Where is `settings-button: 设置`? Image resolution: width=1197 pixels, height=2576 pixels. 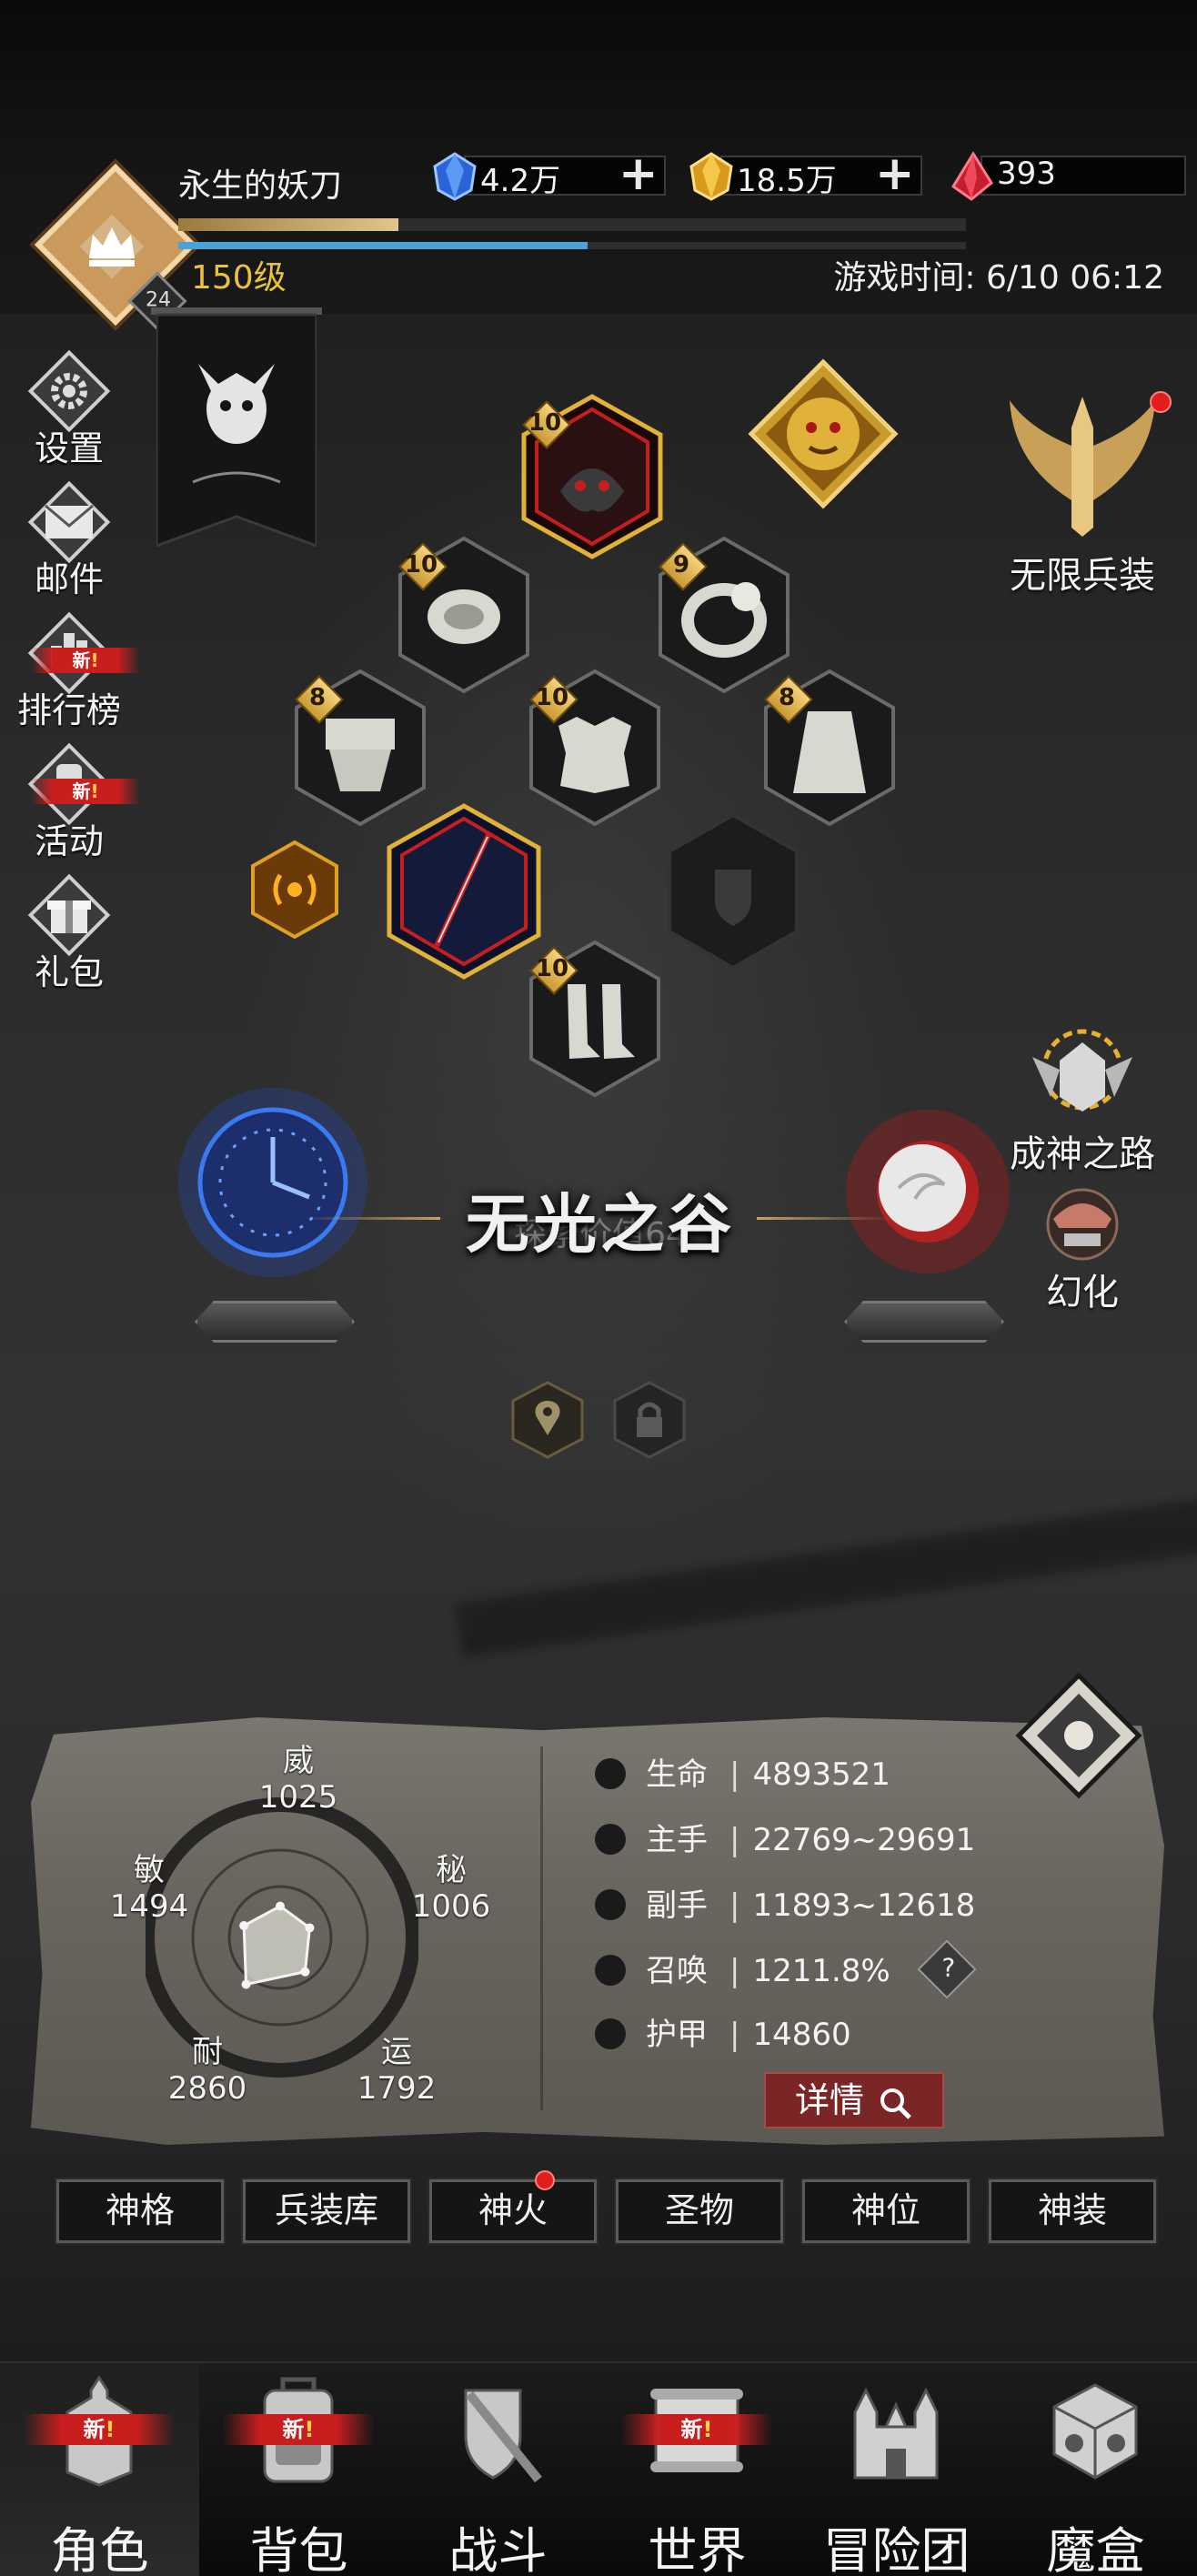
settings-button: 设置 is located at coordinates (69, 409).